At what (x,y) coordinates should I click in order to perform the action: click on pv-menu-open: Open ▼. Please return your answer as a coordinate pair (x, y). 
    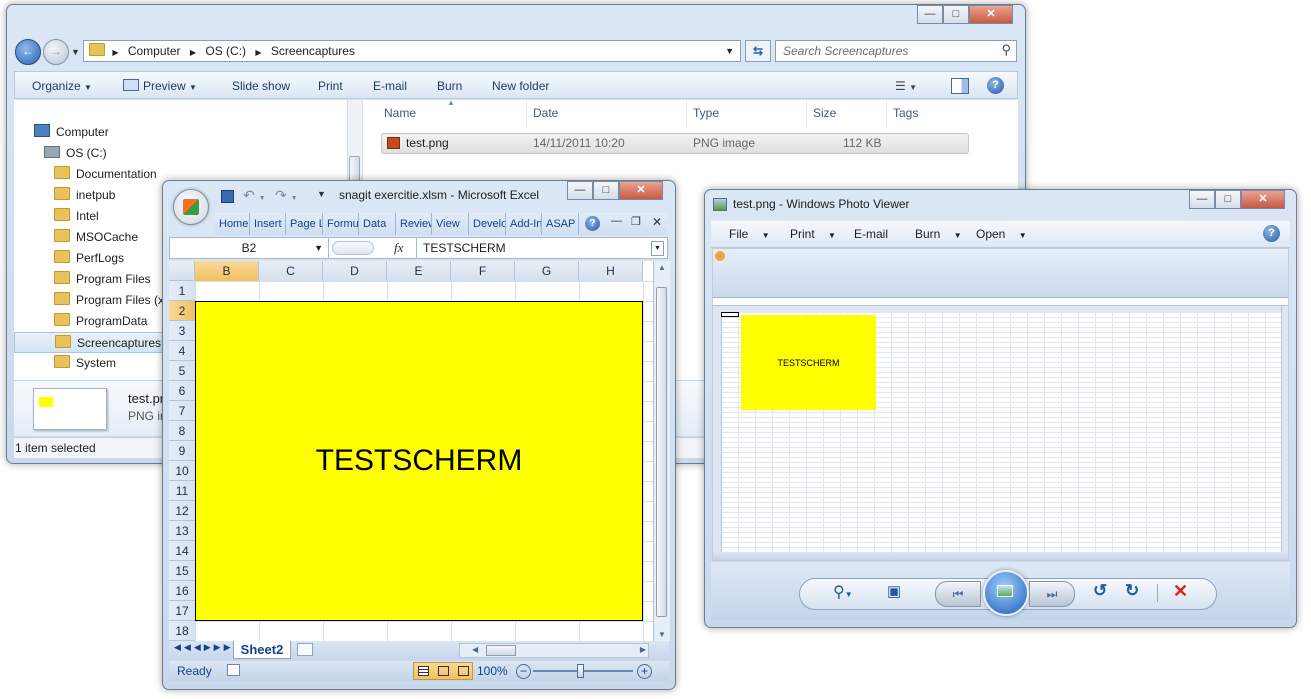
    Looking at the image, I should click on (1001, 234).